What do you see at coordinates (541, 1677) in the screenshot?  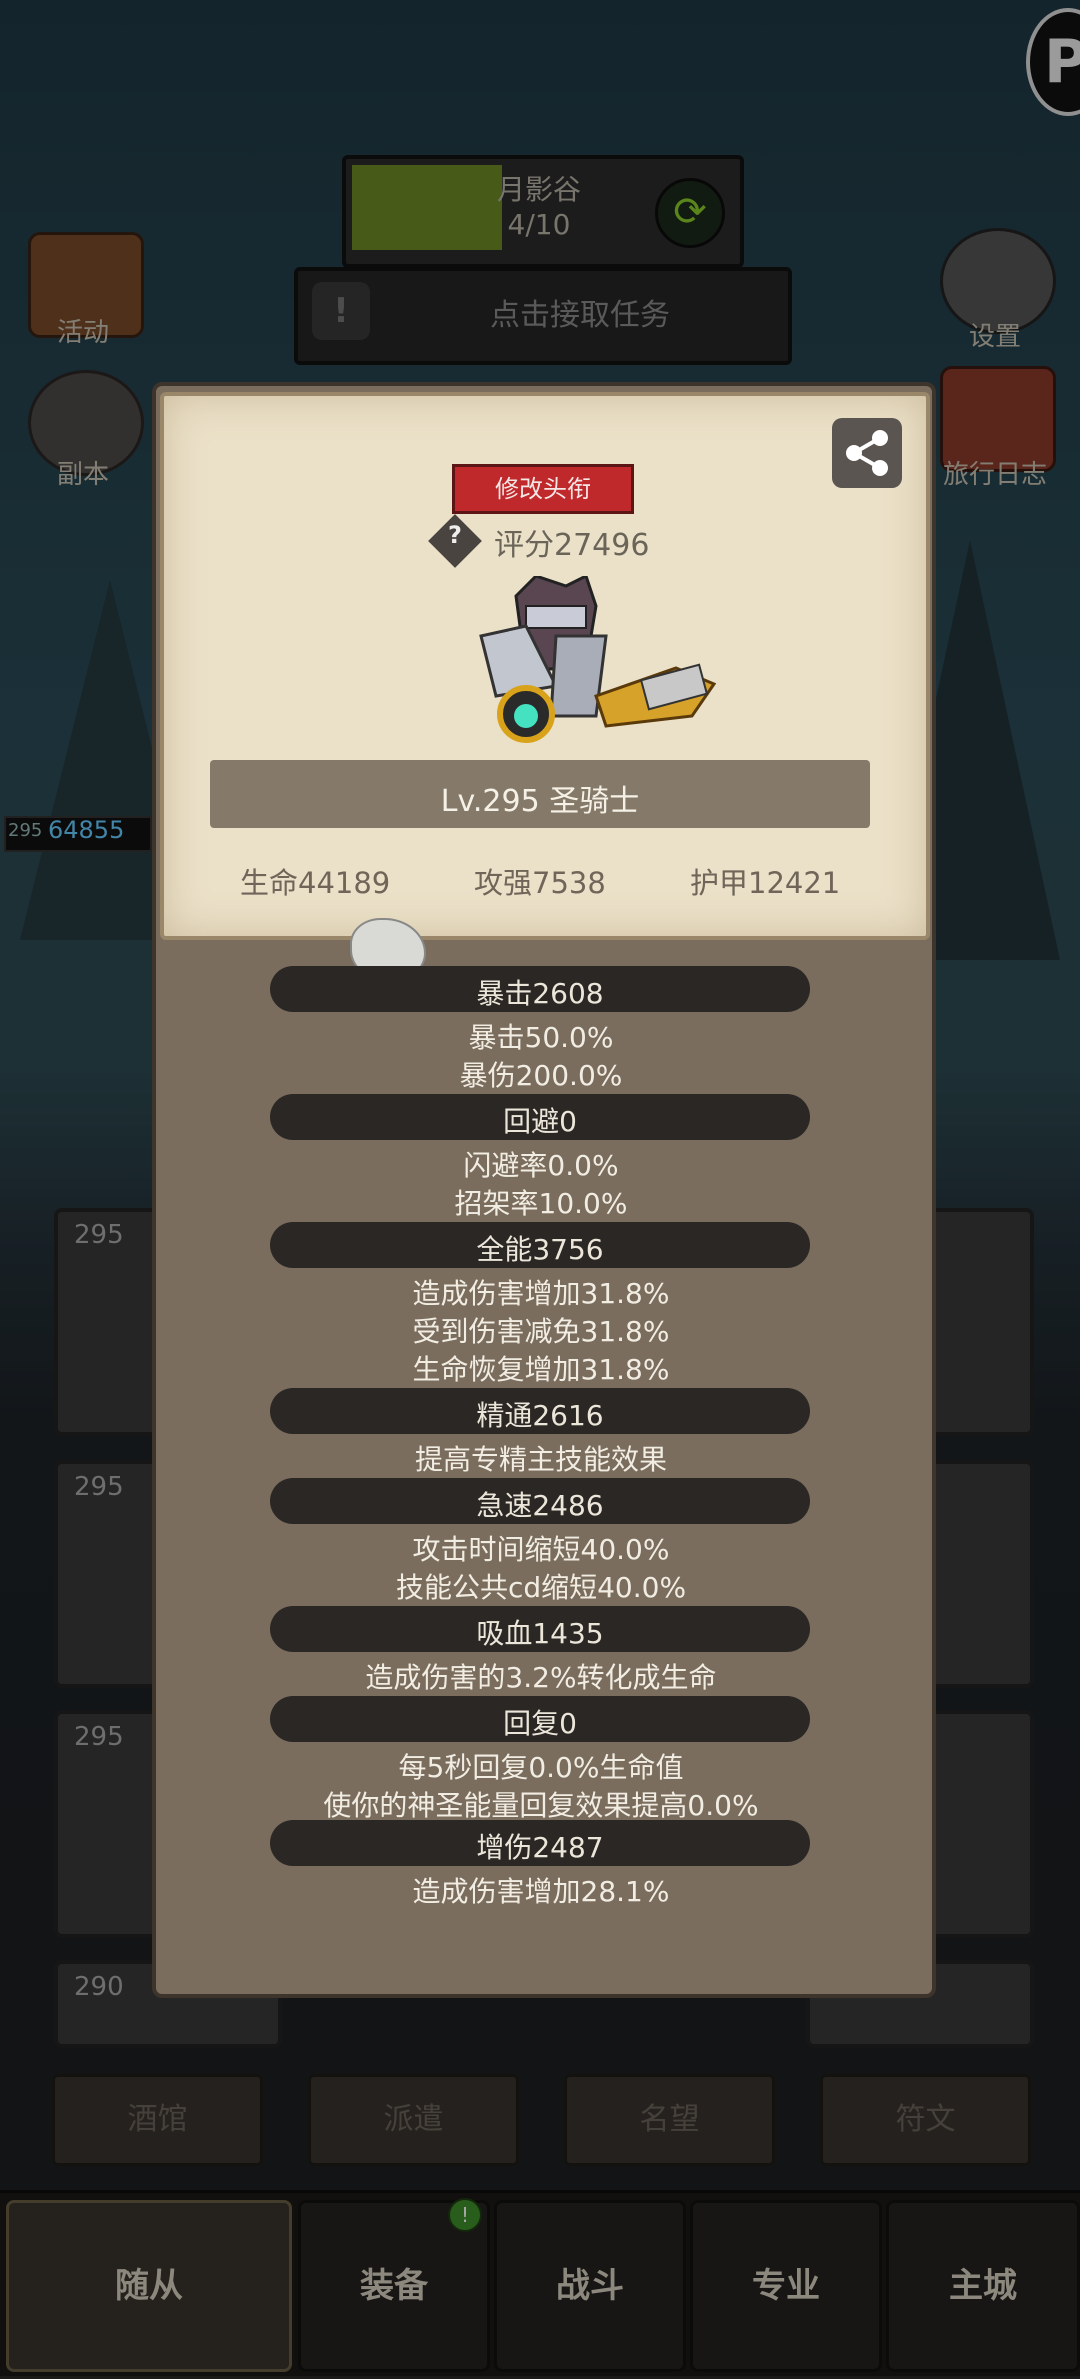 I see `stat-line: 造成伤害的3.2%转化成生命` at bounding box center [541, 1677].